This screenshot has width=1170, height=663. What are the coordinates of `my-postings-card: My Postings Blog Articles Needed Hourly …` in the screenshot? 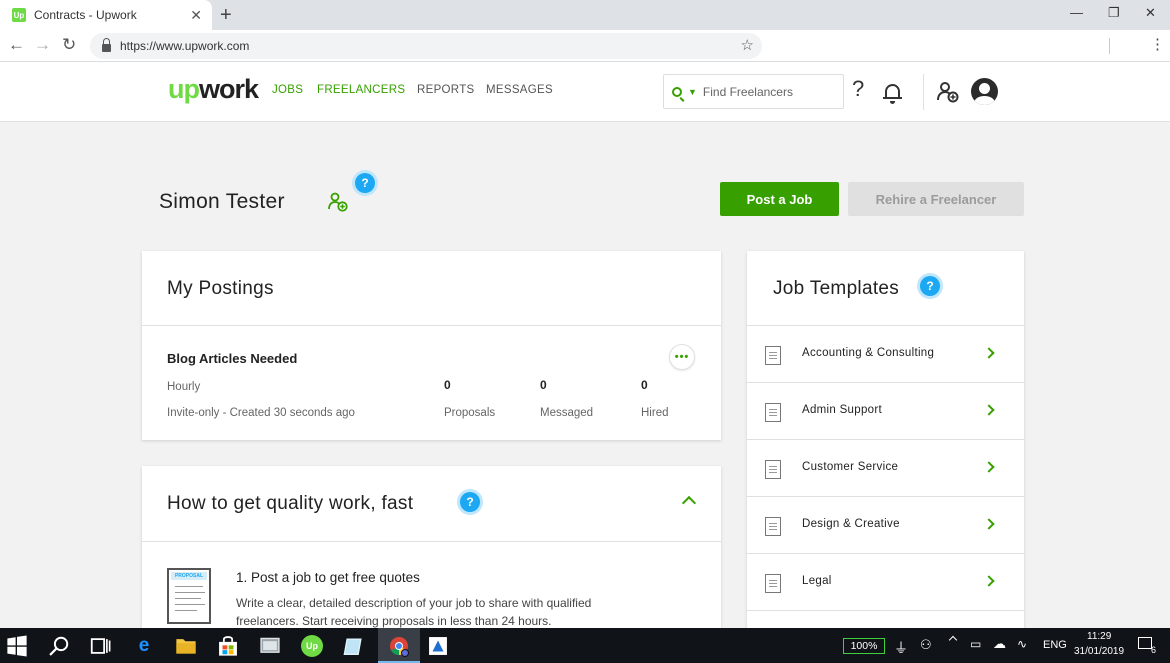 It's located at (431, 345).